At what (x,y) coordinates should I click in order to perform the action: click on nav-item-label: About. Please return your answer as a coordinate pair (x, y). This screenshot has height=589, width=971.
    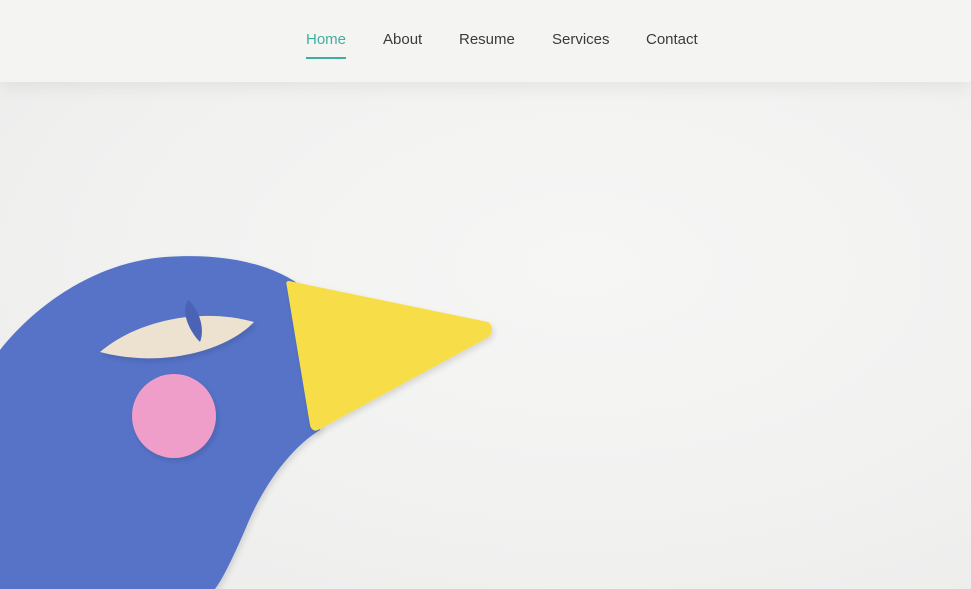
    Looking at the image, I should click on (403, 39).